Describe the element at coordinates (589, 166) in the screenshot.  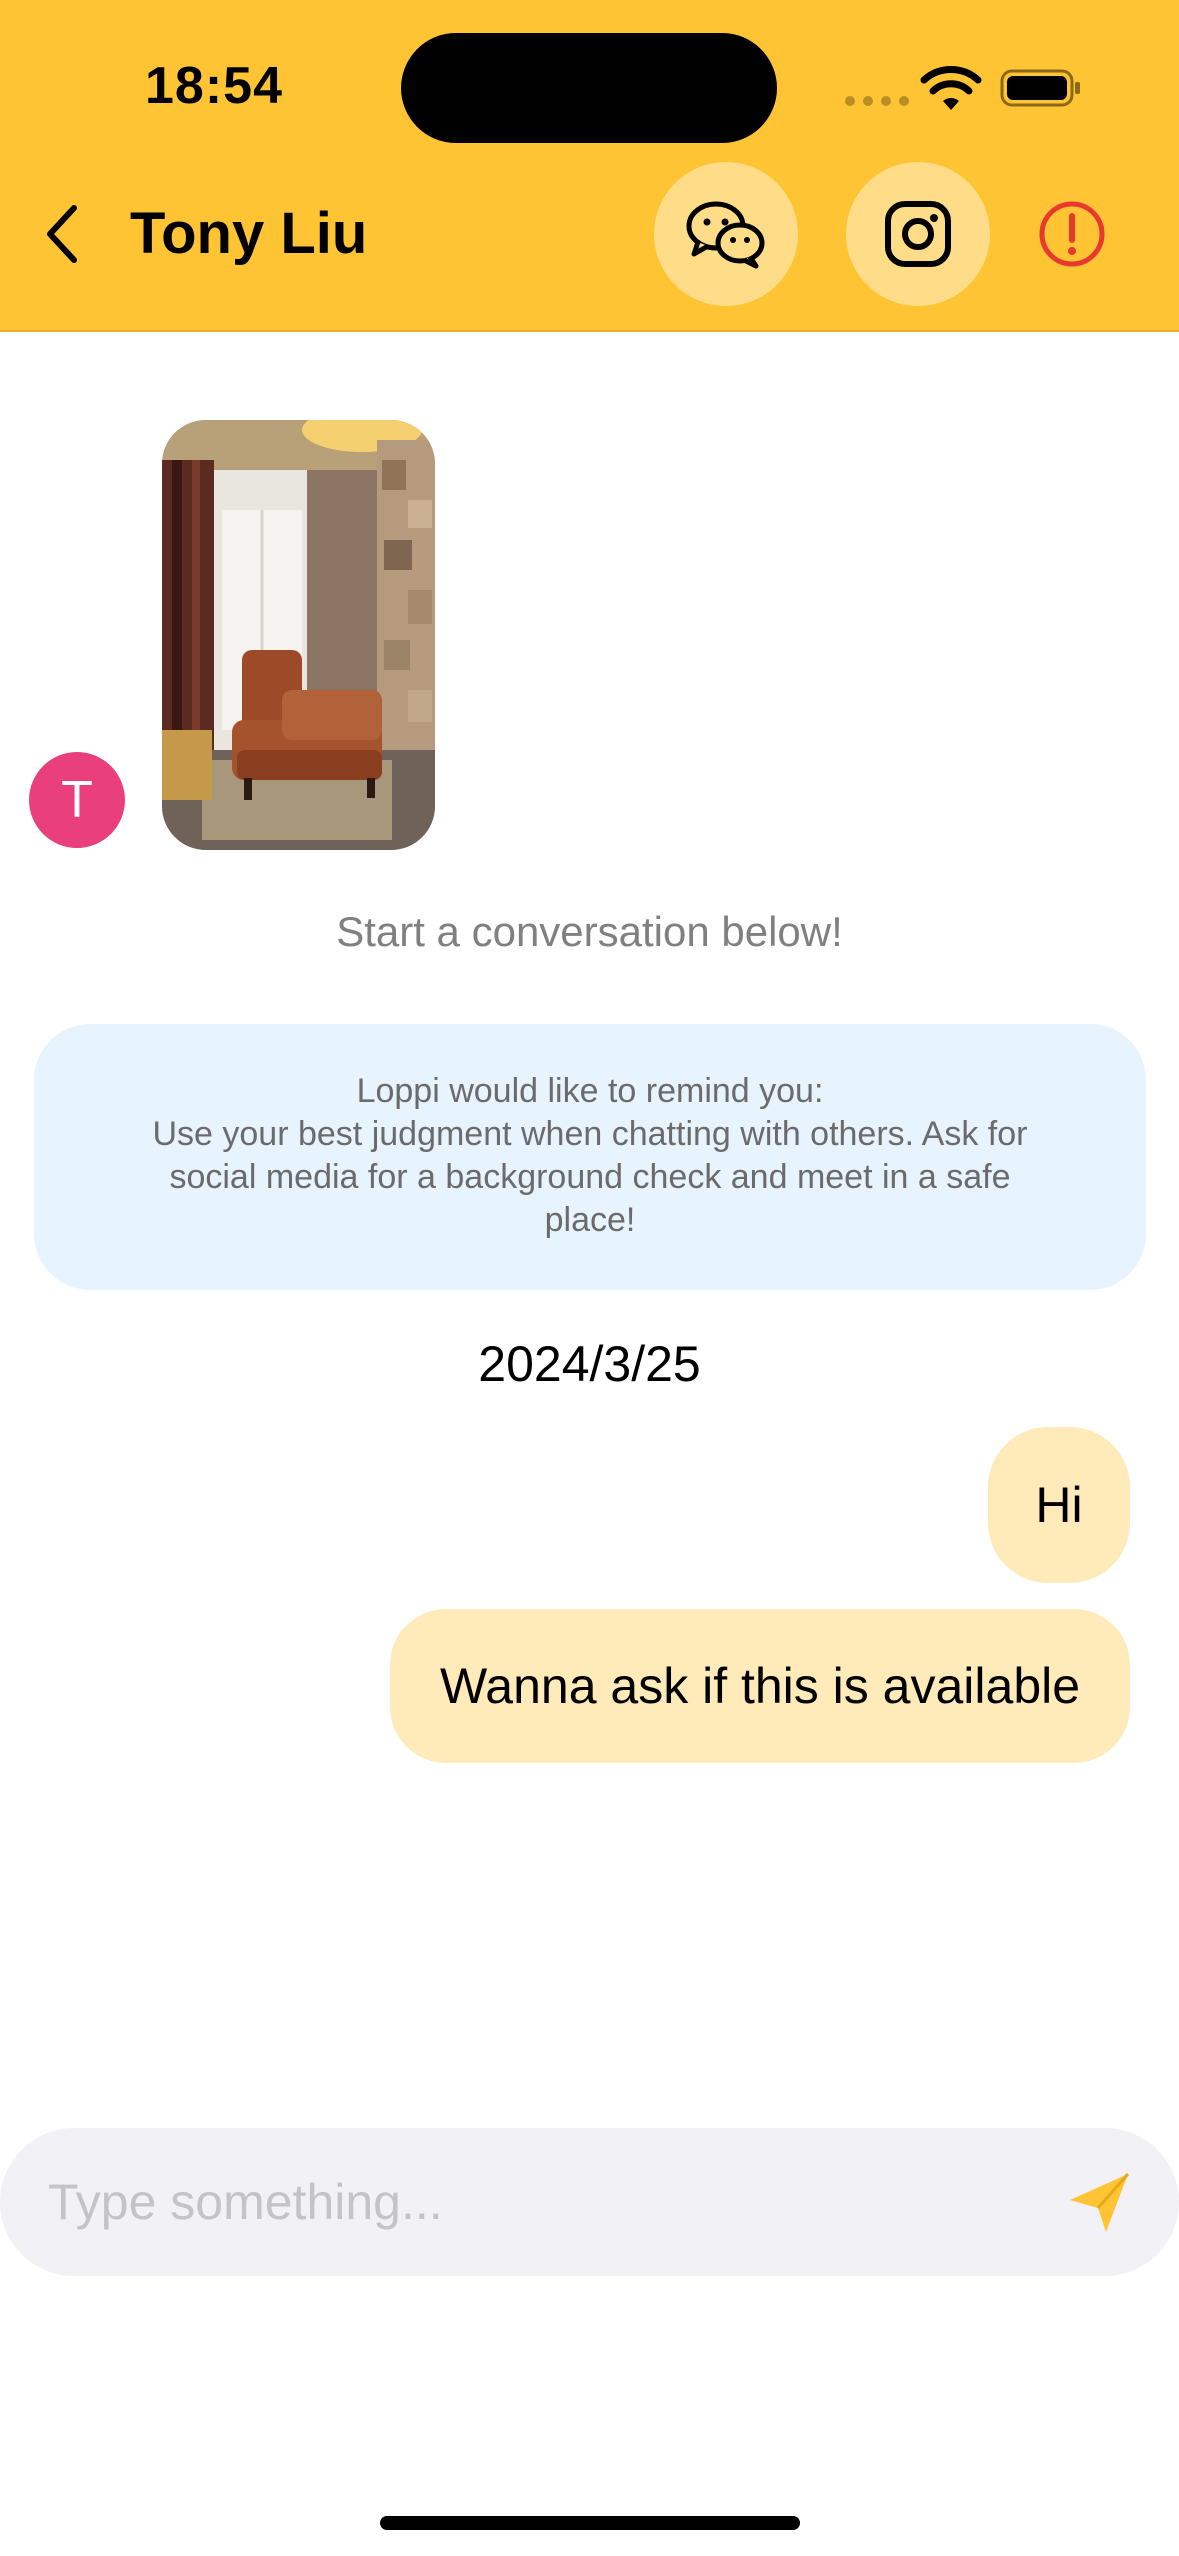
I see `header-bar: 18:54 Tony Liu` at that location.